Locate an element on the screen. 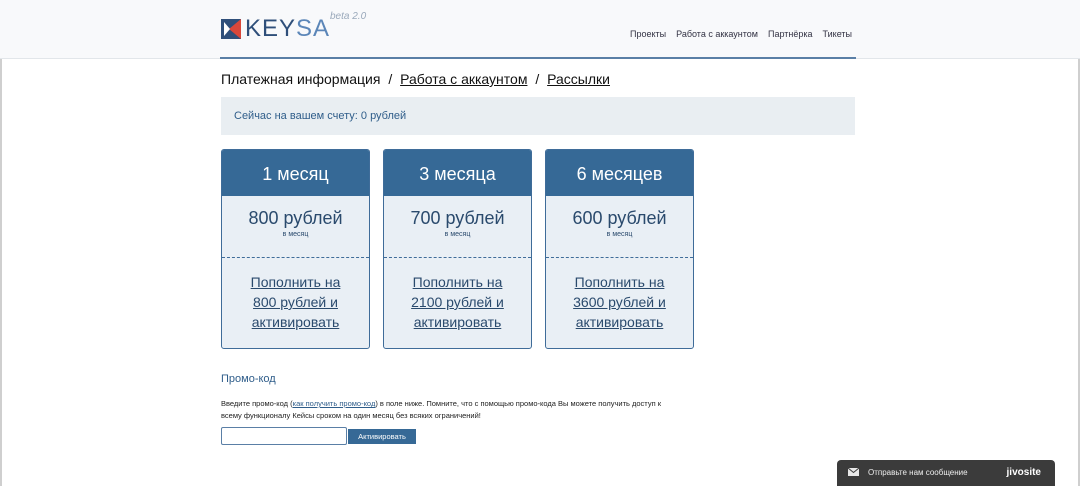 The height and width of the screenshot is (486, 1080). plan-title: 1 месяц is located at coordinates (295, 173).